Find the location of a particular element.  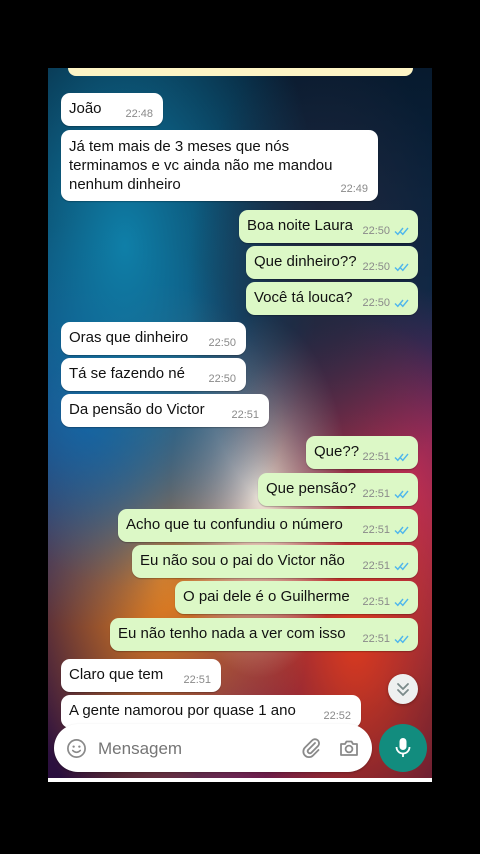

camera-icon is located at coordinates (349, 748).